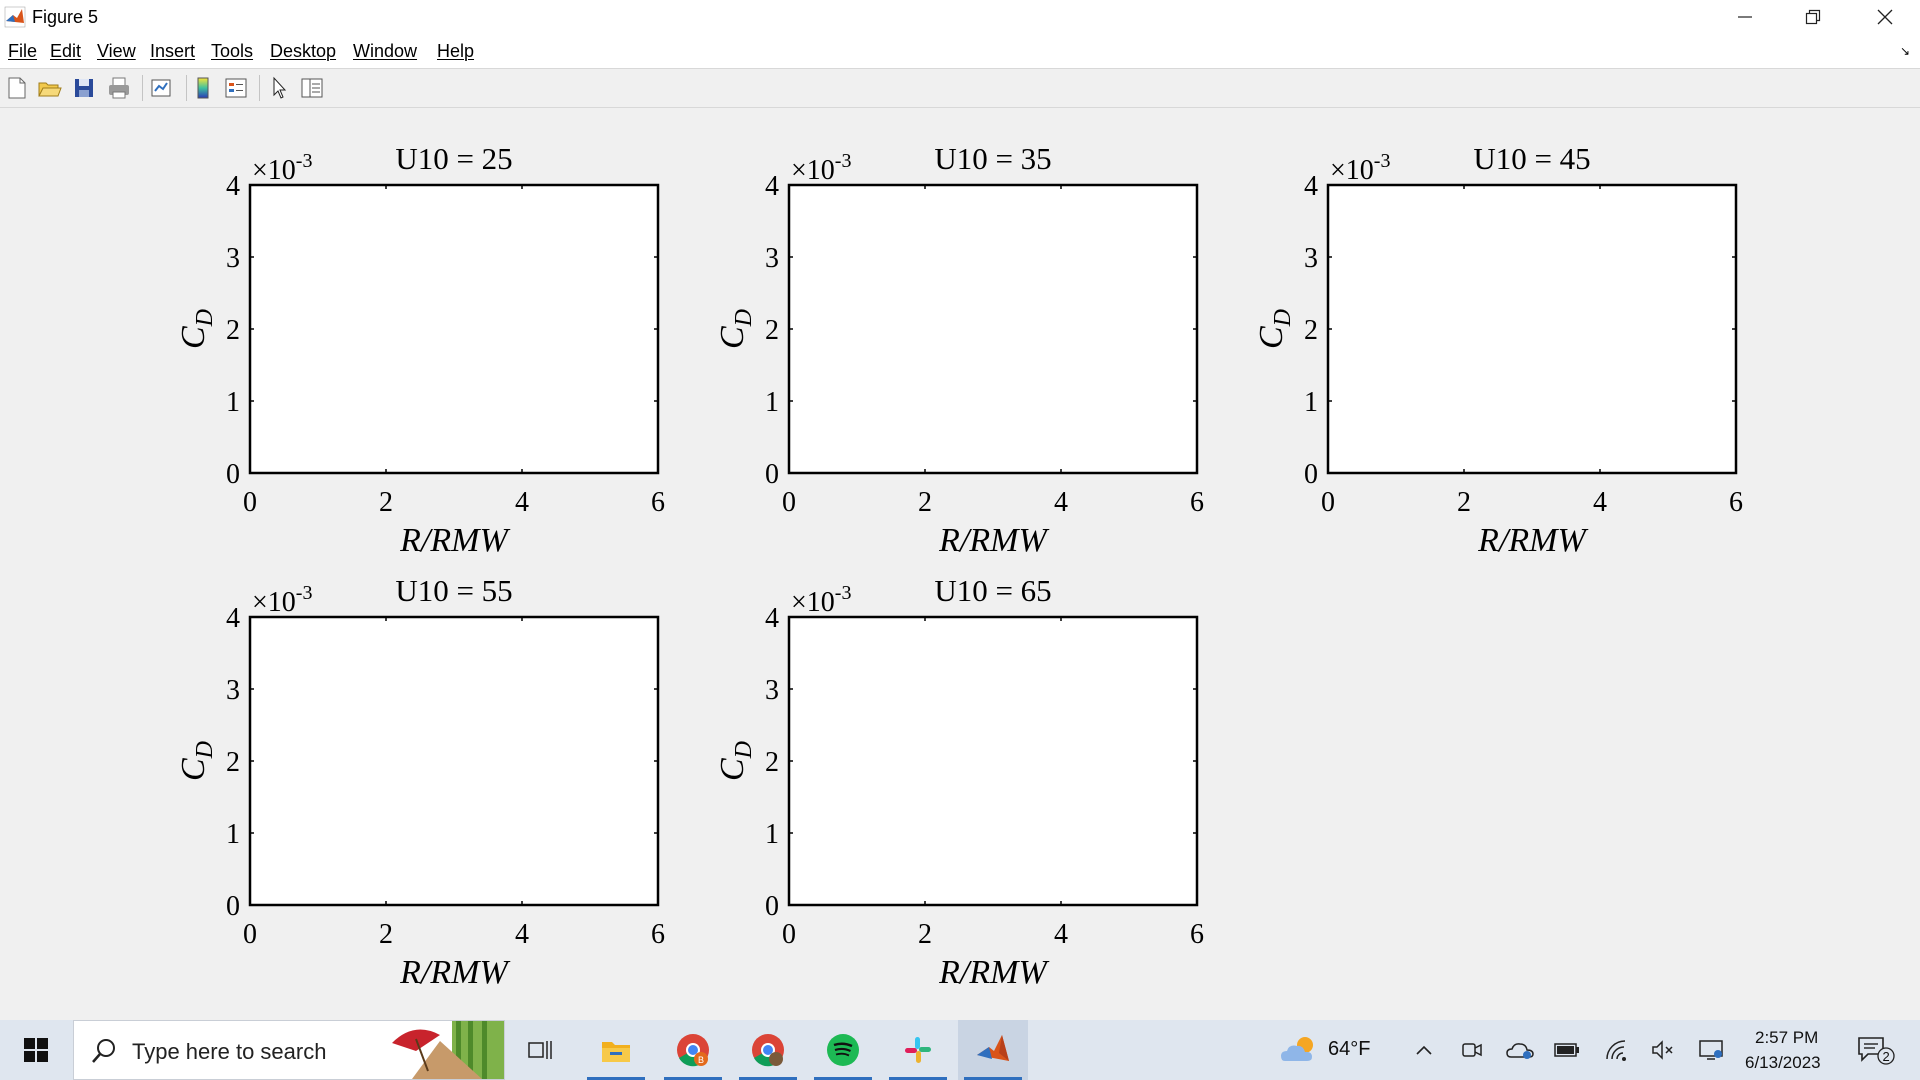 This screenshot has width=1920, height=1080. I want to click on taskbar-app-chrome-profile, so click(768, 1050).